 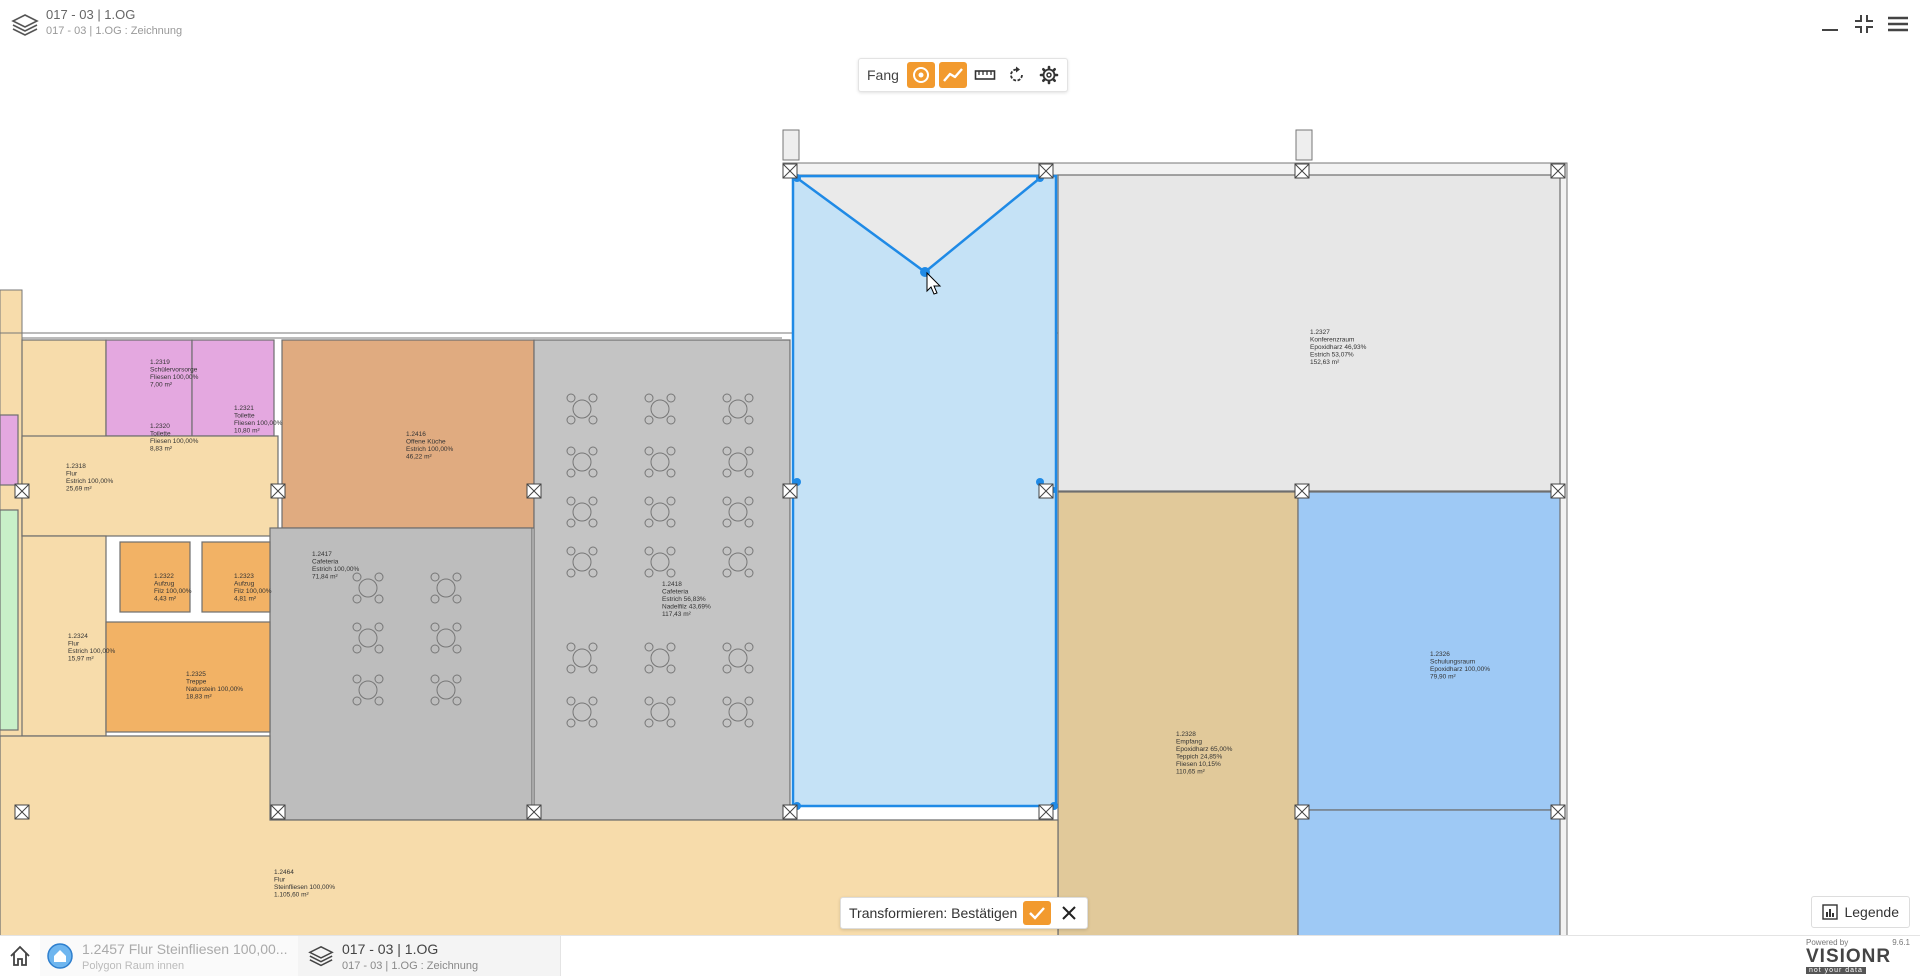 I want to click on snap-toolbar: Fang, so click(x=963, y=75).